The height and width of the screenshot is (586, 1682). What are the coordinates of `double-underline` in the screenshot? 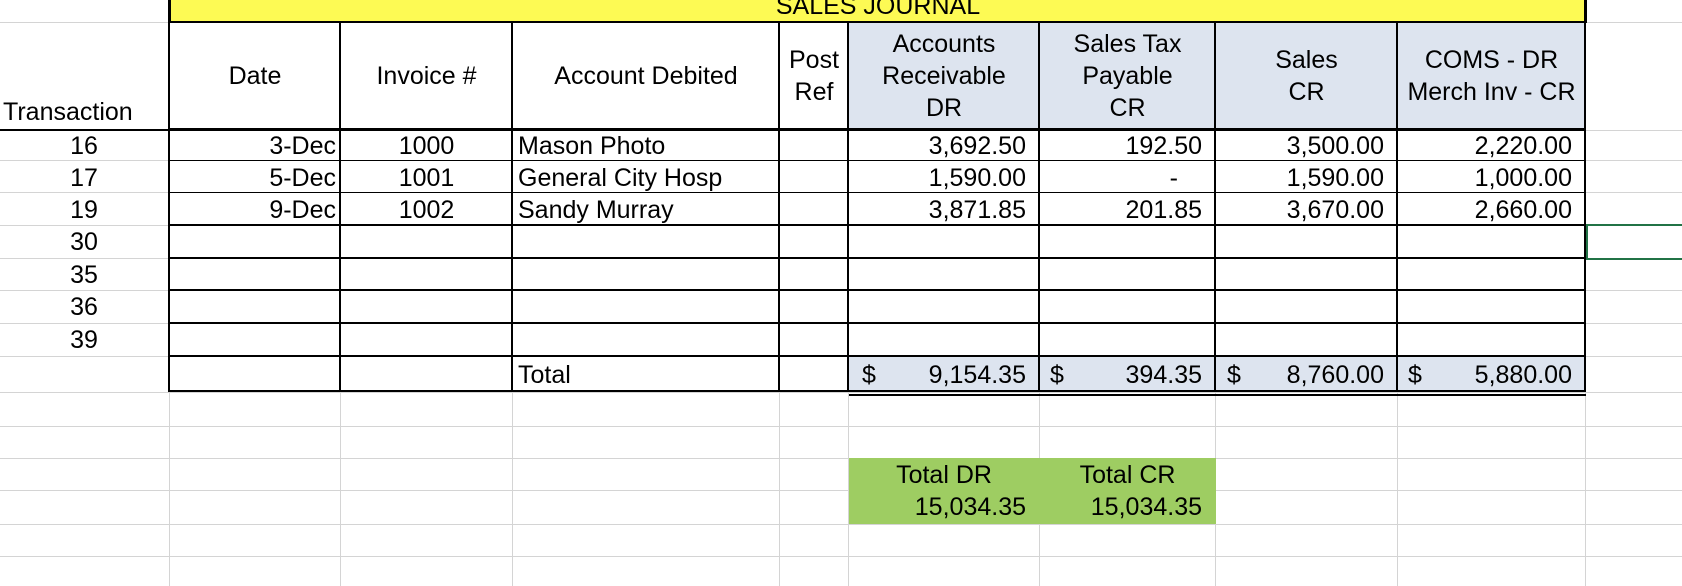 It's located at (1217, 395).